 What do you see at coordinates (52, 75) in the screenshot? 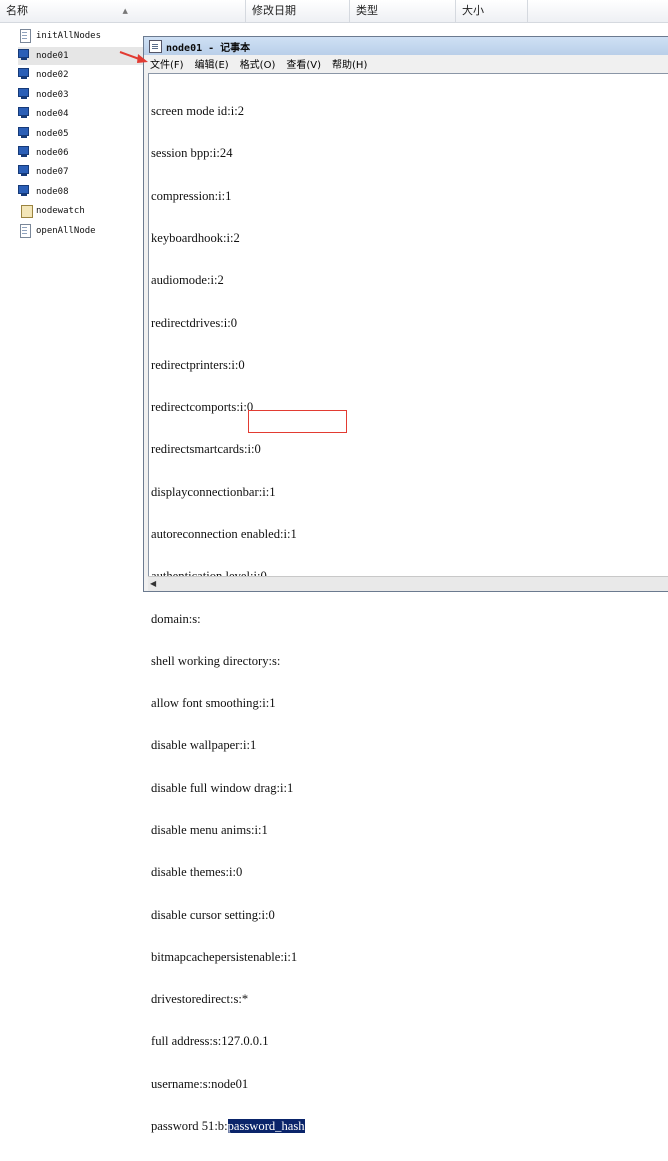
I see `file-name: node02` at bounding box center [52, 75].